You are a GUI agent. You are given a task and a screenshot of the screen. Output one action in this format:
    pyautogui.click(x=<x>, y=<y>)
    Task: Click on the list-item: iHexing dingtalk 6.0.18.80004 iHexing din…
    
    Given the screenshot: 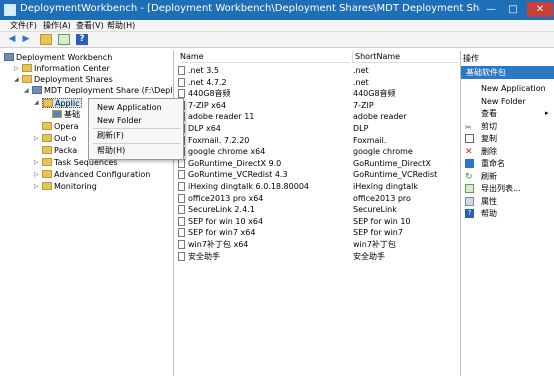 What is the action you would take?
    pyautogui.click(x=317, y=186)
    